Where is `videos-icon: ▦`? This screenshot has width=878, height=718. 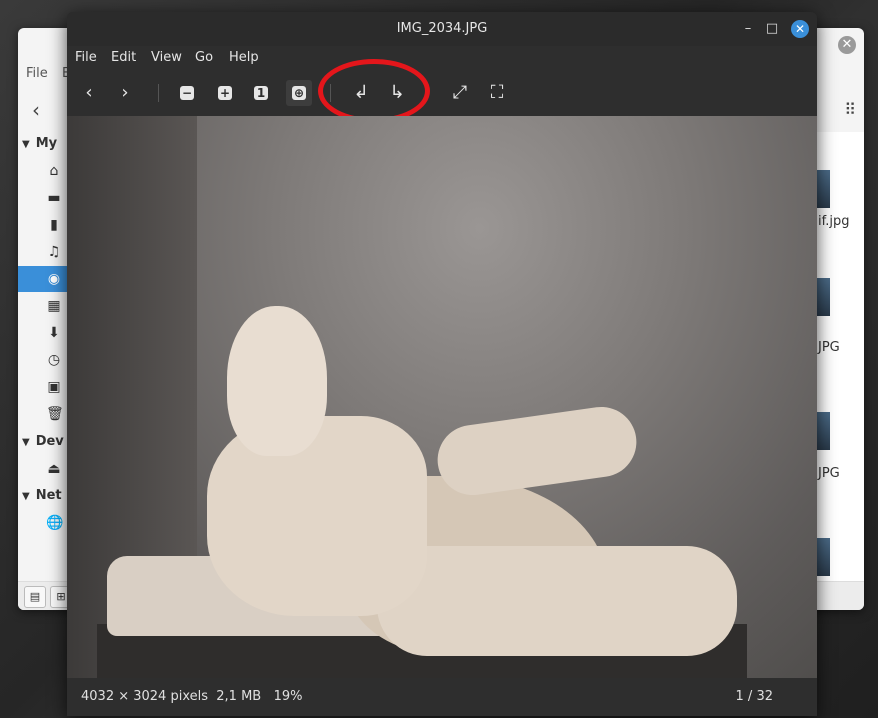
videos-icon: ▦ is located at coordinates (54, 306).